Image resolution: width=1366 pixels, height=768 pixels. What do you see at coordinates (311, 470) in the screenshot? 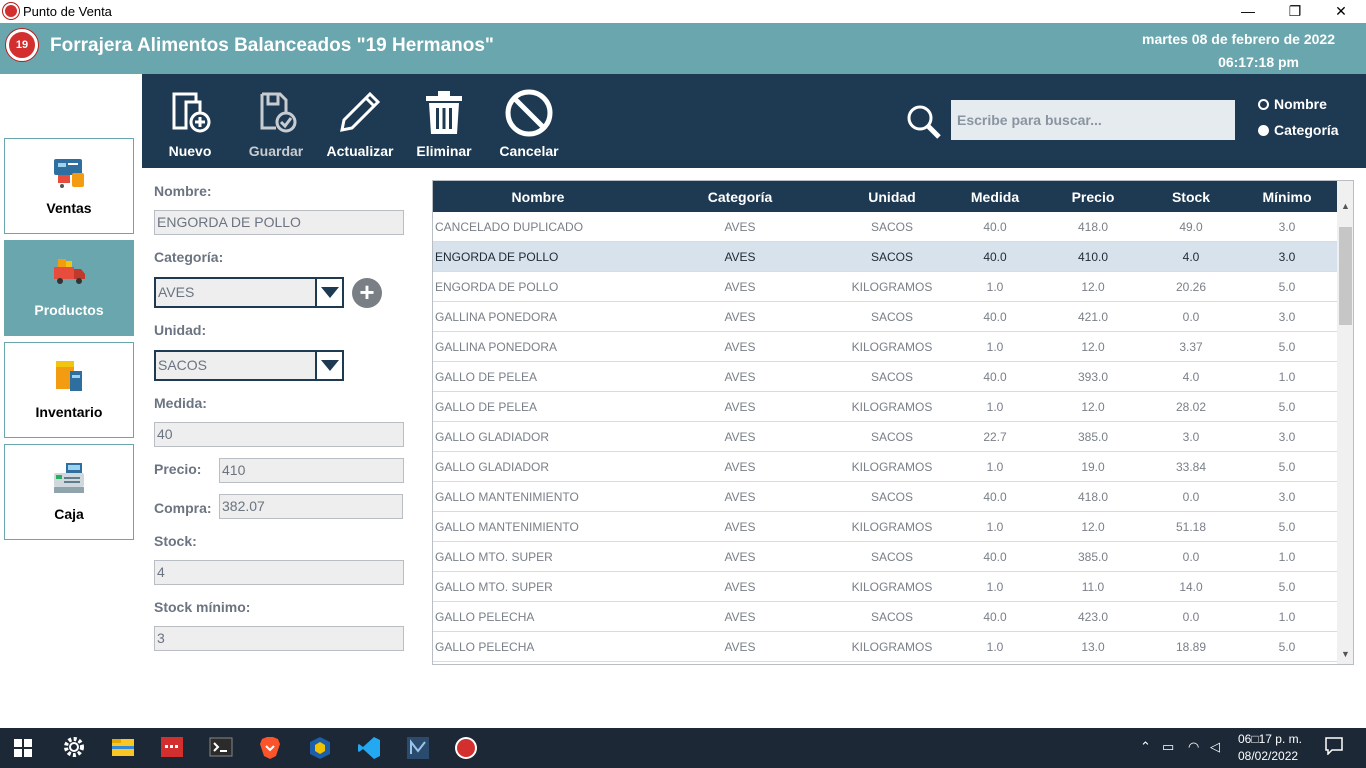
I see `precio-field: 410` at bounding box center [311, 470].